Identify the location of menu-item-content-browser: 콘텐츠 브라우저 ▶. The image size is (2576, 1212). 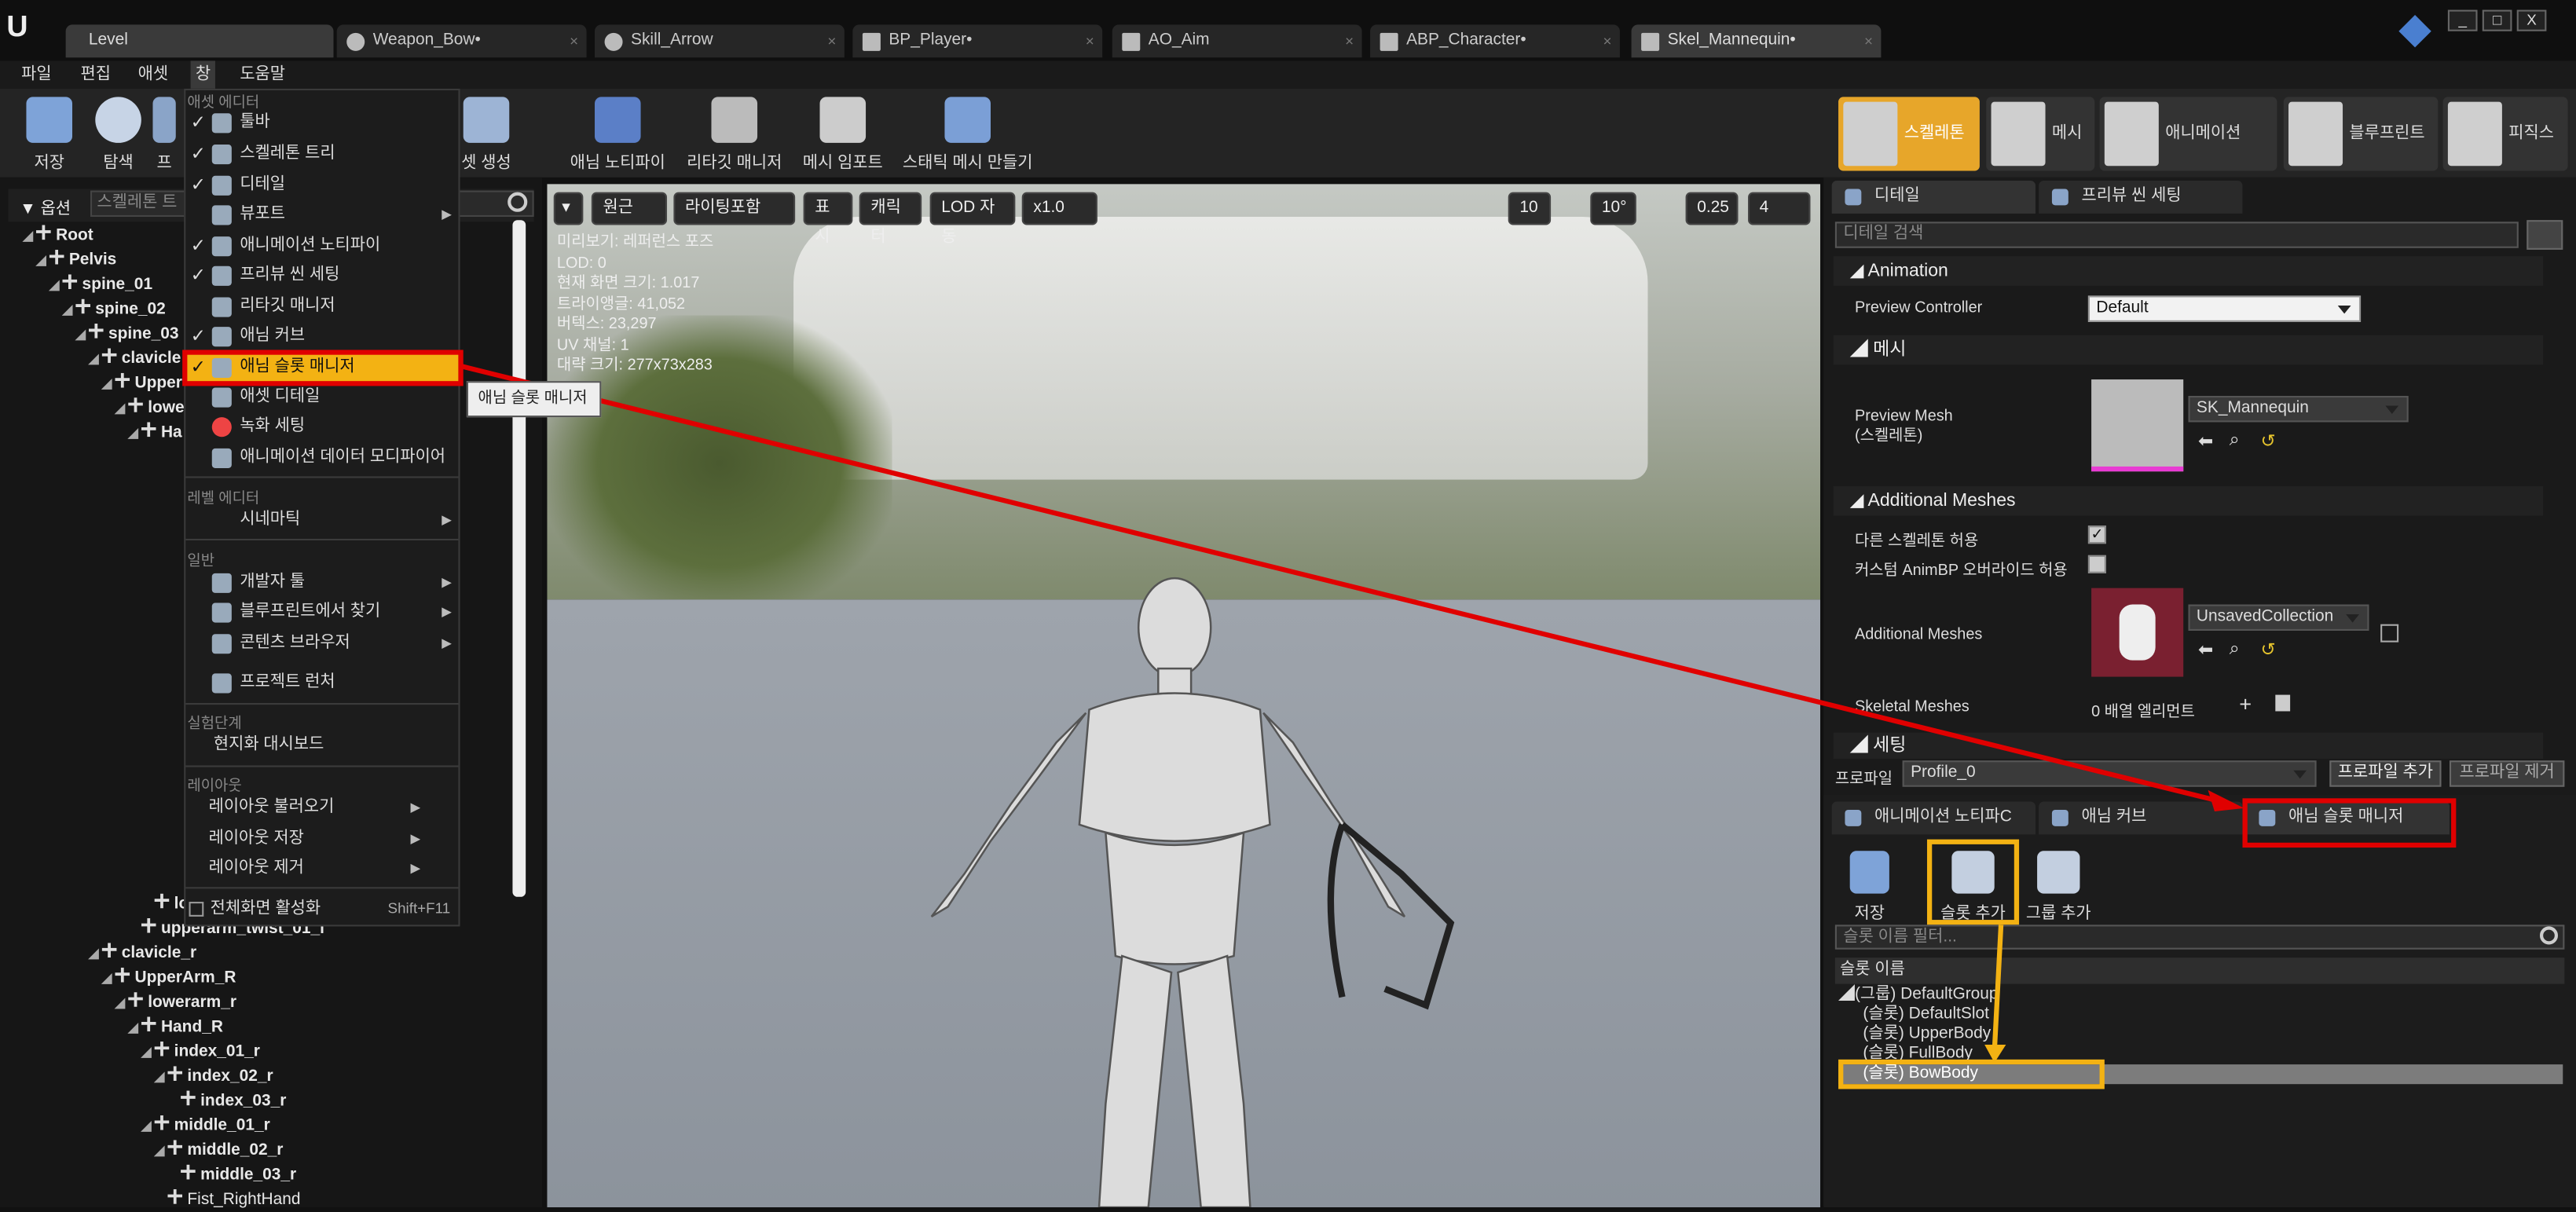
(321, 644).